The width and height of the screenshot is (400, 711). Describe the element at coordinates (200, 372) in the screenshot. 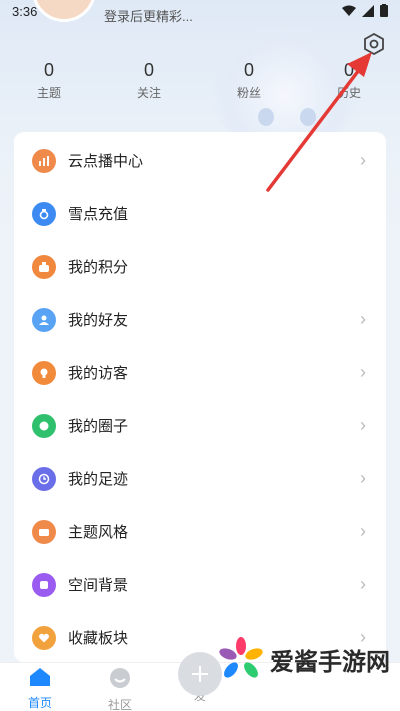

I see `menu-item-visitors: 我的访客 ›` at that location.